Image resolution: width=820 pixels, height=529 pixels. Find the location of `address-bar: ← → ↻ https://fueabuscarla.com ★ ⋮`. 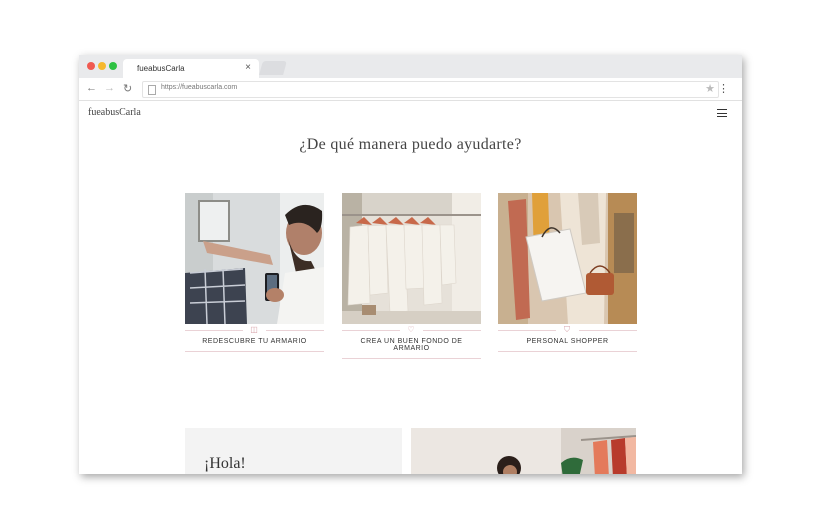

address-bar: ← → ↻ https://fueabuscarla.com ★ ⋮ is located at coordinates (410, 89).